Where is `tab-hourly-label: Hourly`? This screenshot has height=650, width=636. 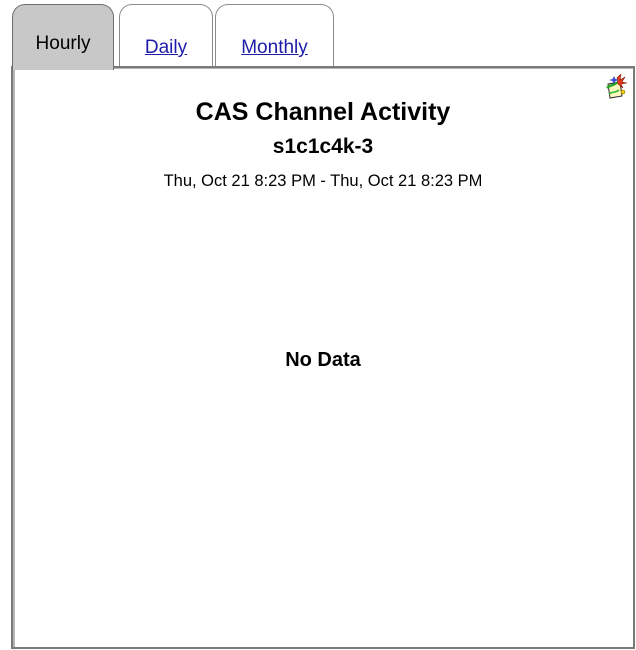 tab-hourly-label: Hourly is located at coordinates (63, 43).